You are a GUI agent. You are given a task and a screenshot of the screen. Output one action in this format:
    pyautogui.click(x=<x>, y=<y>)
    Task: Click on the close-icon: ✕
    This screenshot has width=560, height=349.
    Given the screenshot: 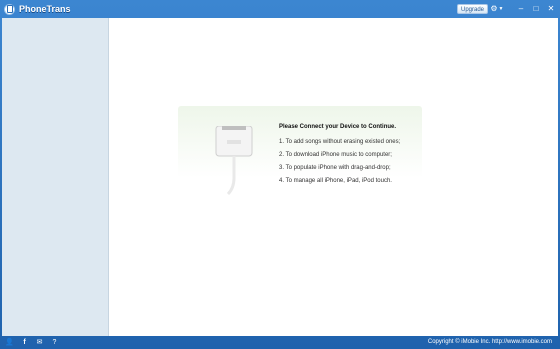 What is the action you would take?
    pyautogui.click(x=551, y=9)
    